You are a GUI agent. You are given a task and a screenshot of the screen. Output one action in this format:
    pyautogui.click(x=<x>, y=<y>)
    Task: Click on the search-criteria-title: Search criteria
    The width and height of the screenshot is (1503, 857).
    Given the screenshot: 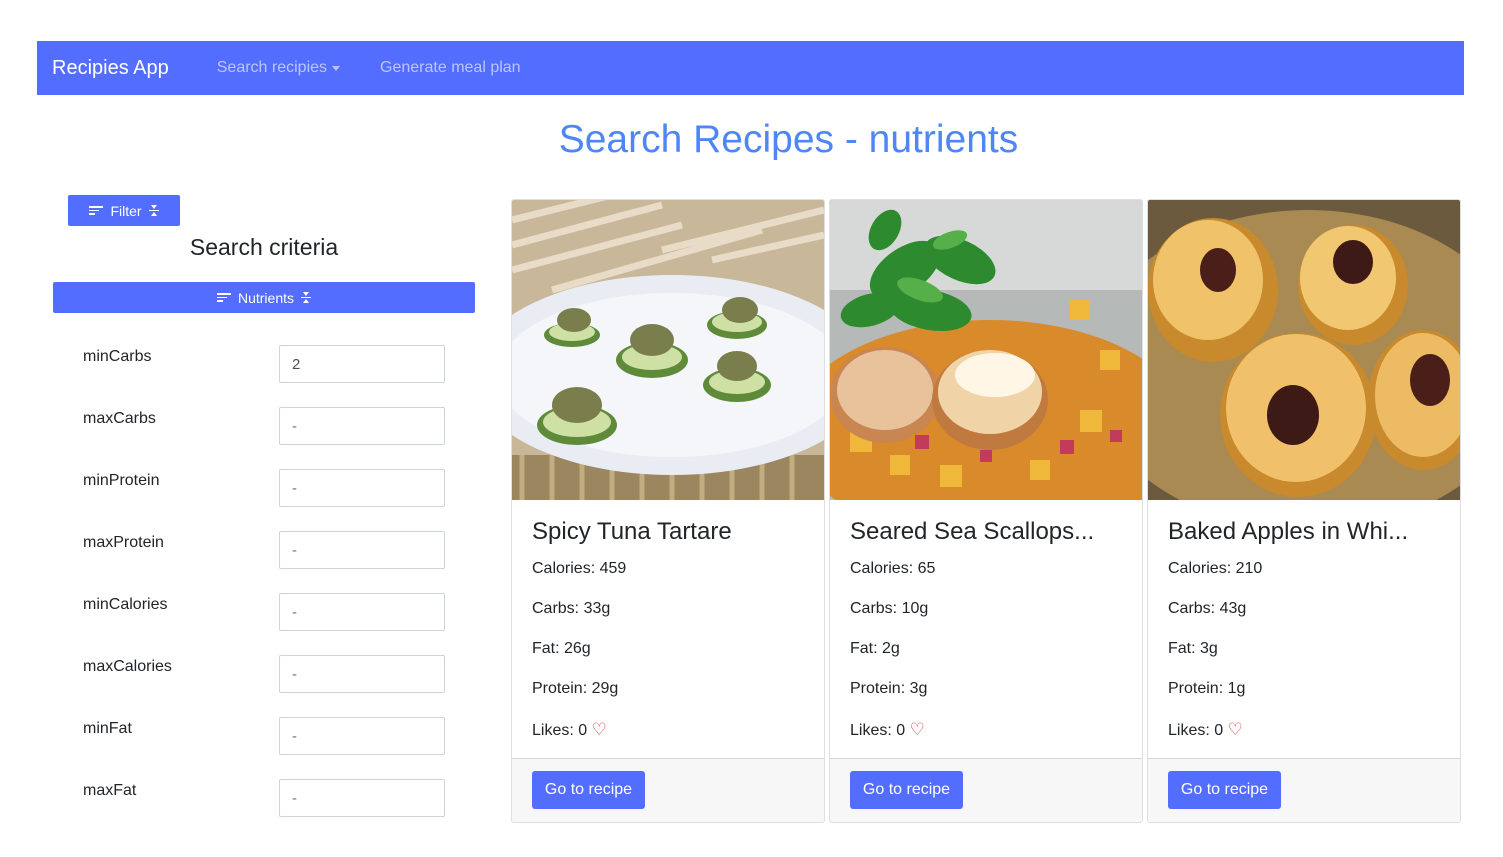 What is the action you would take?
    pyautogui.click(x=264, y=247)
    